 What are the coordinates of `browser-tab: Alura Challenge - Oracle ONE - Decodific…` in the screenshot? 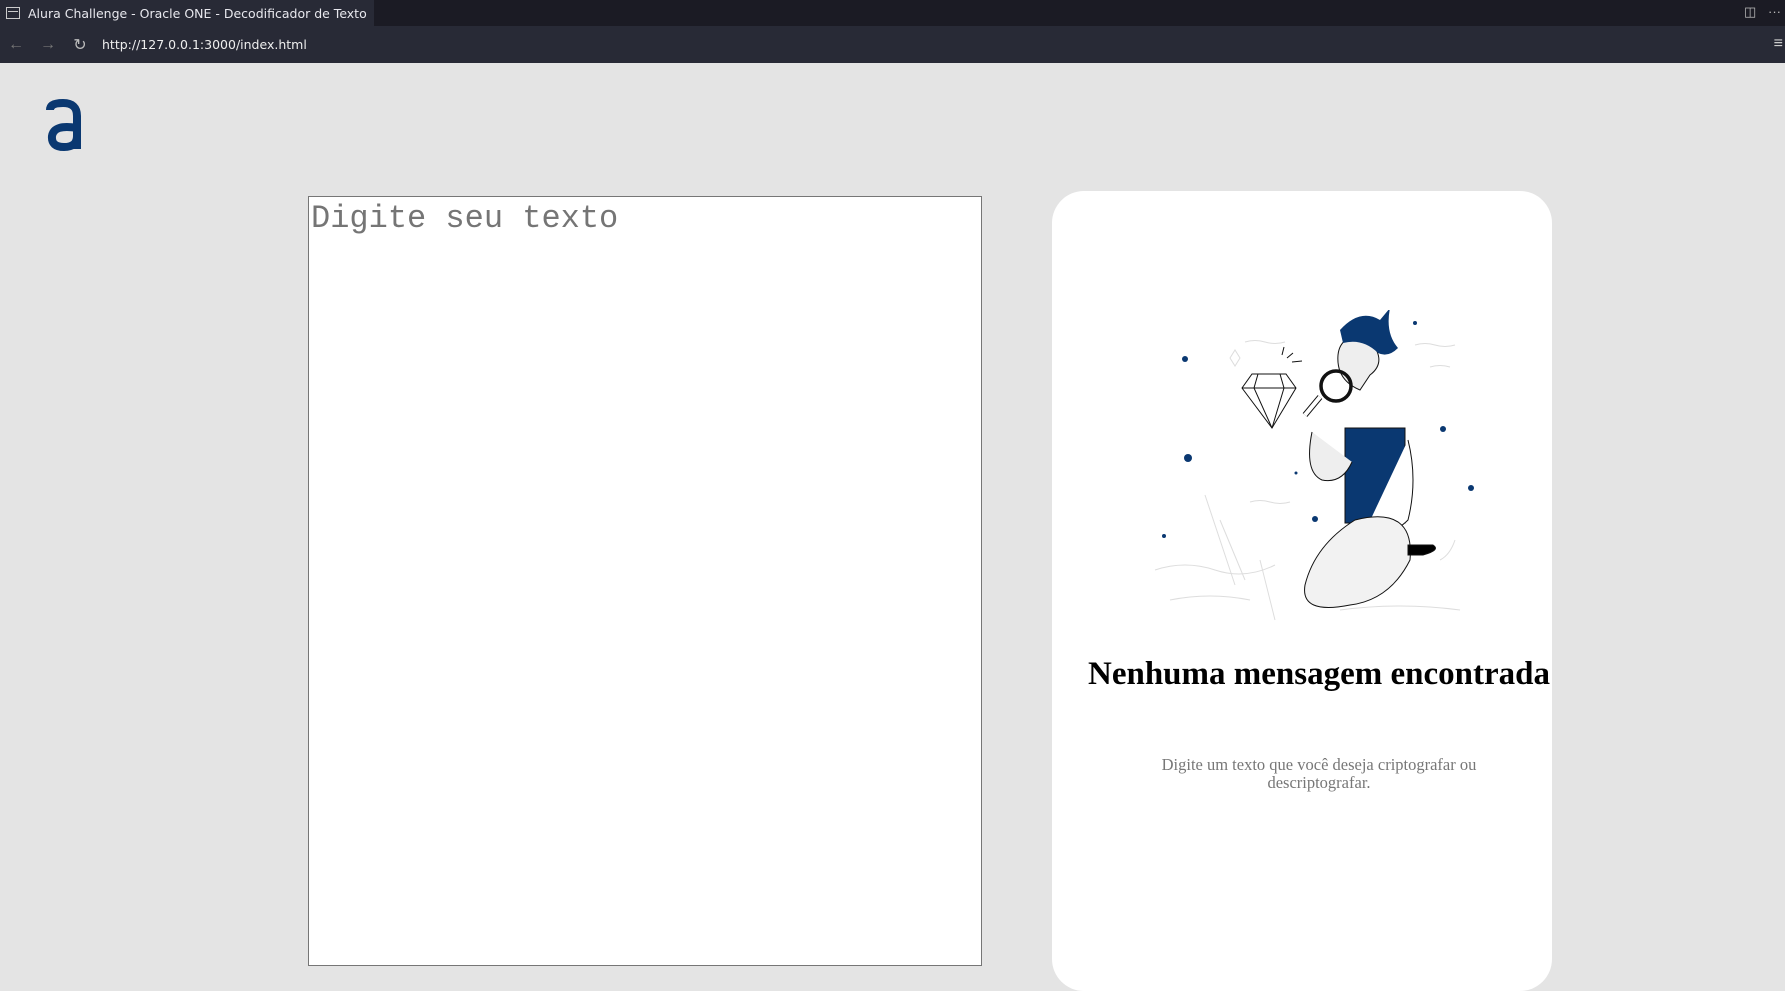 It's located at (187, 13).